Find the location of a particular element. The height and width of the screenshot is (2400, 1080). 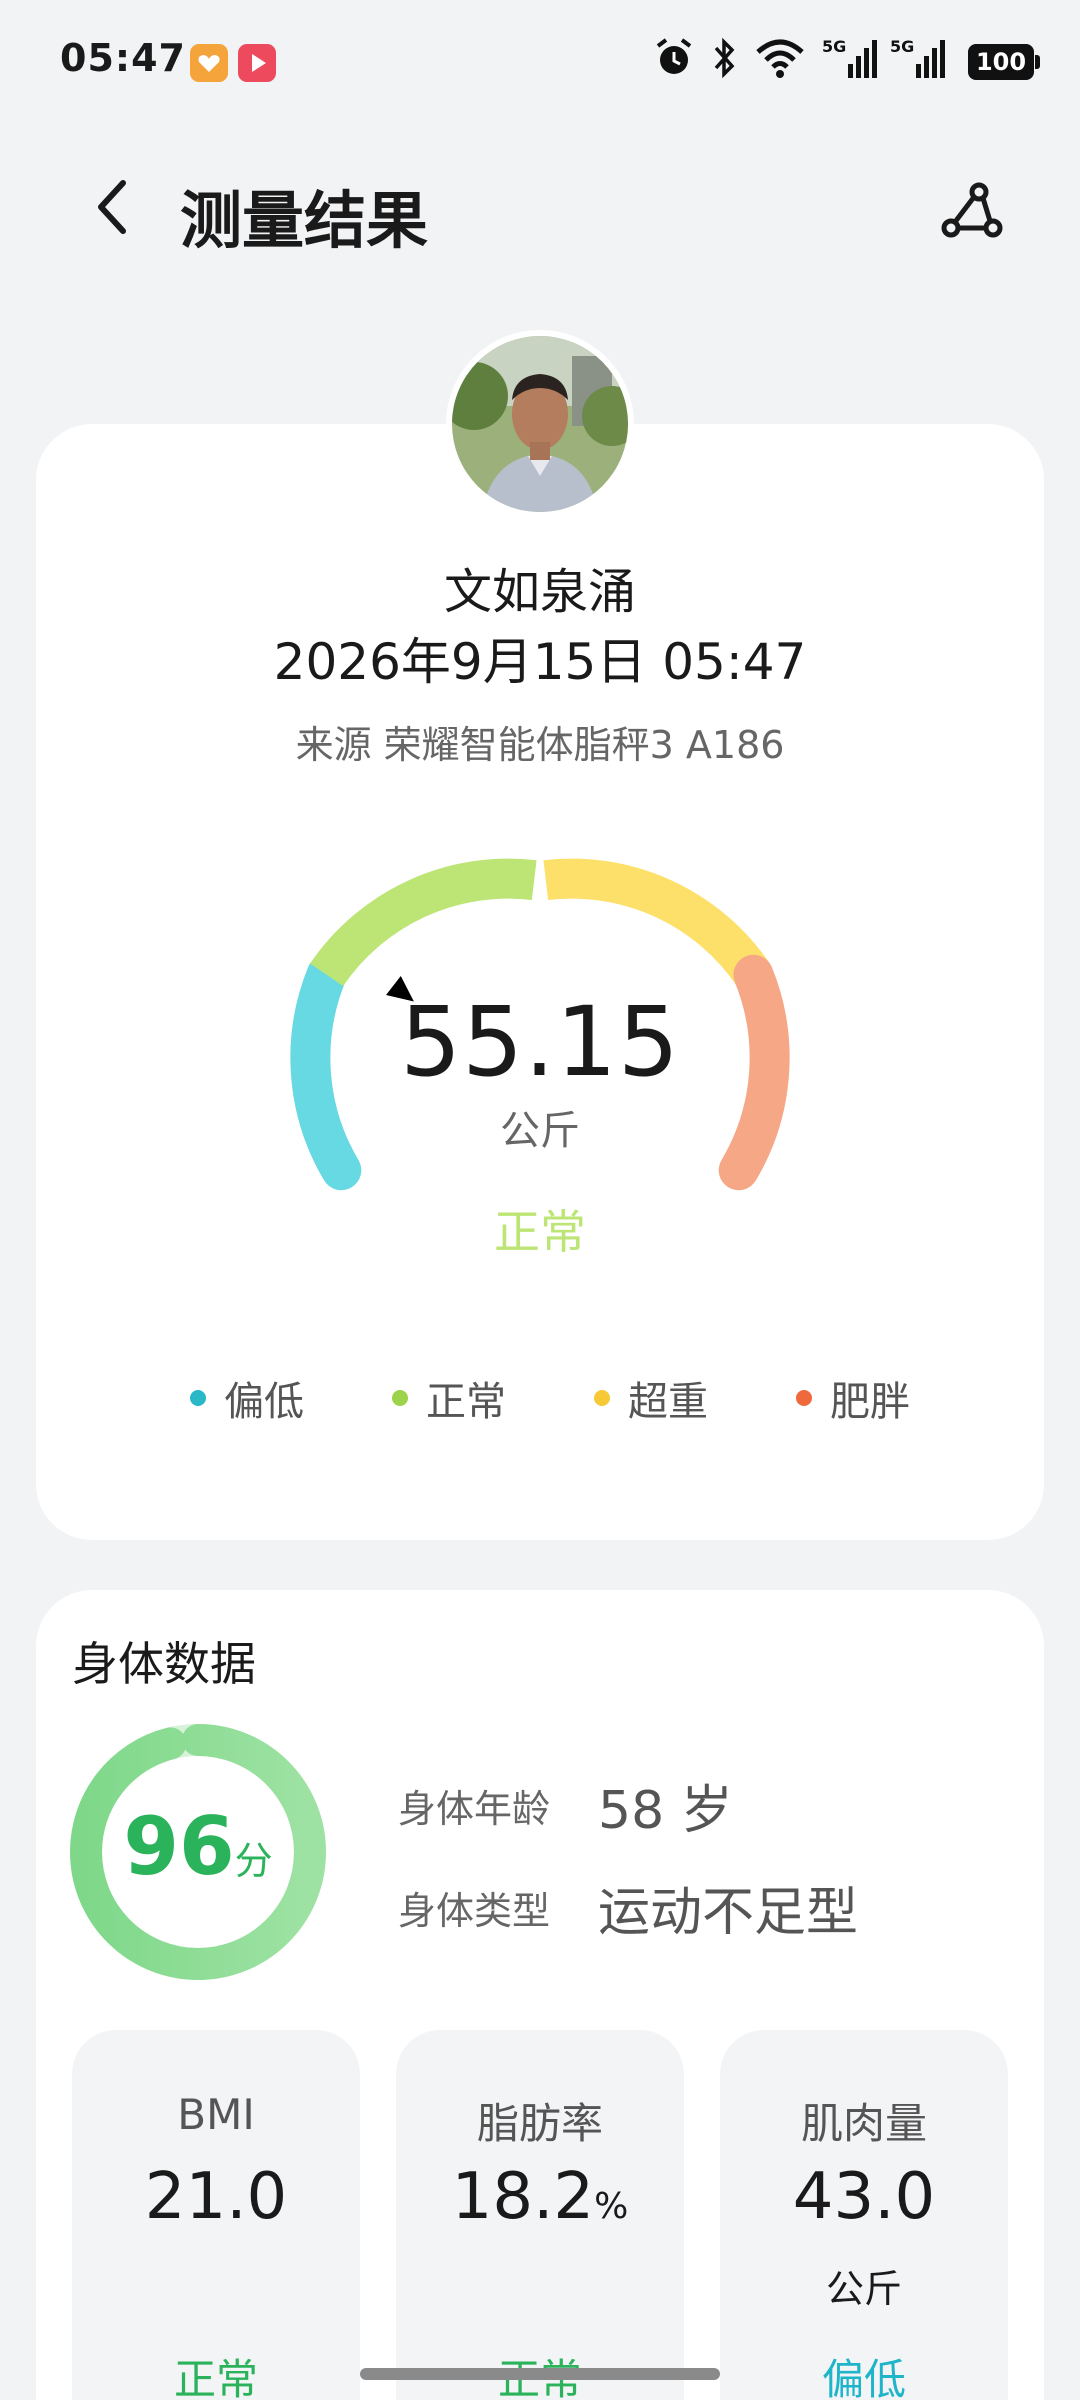

legend-label: 正常 is located at coordinates (466, 1402).